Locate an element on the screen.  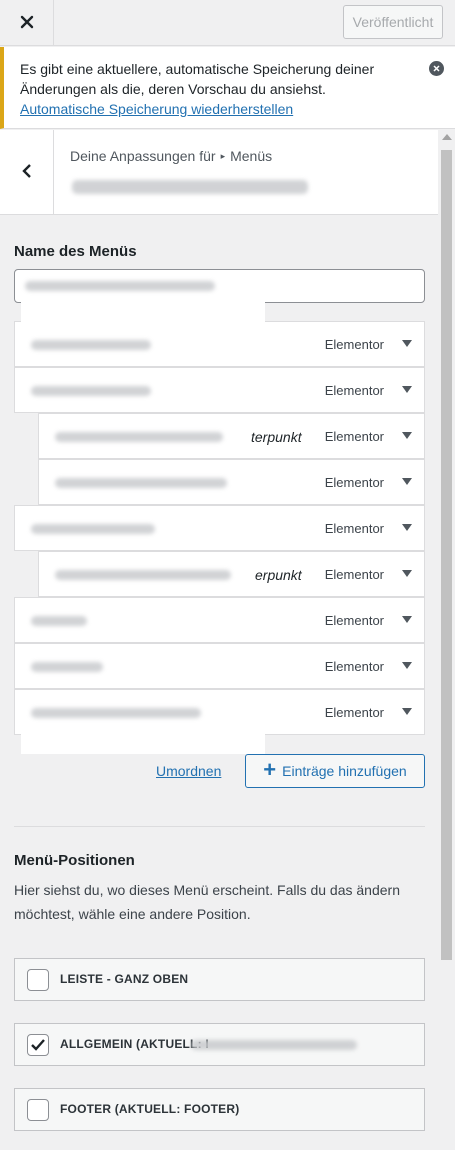
back-button is located at coordinates (27, 172).